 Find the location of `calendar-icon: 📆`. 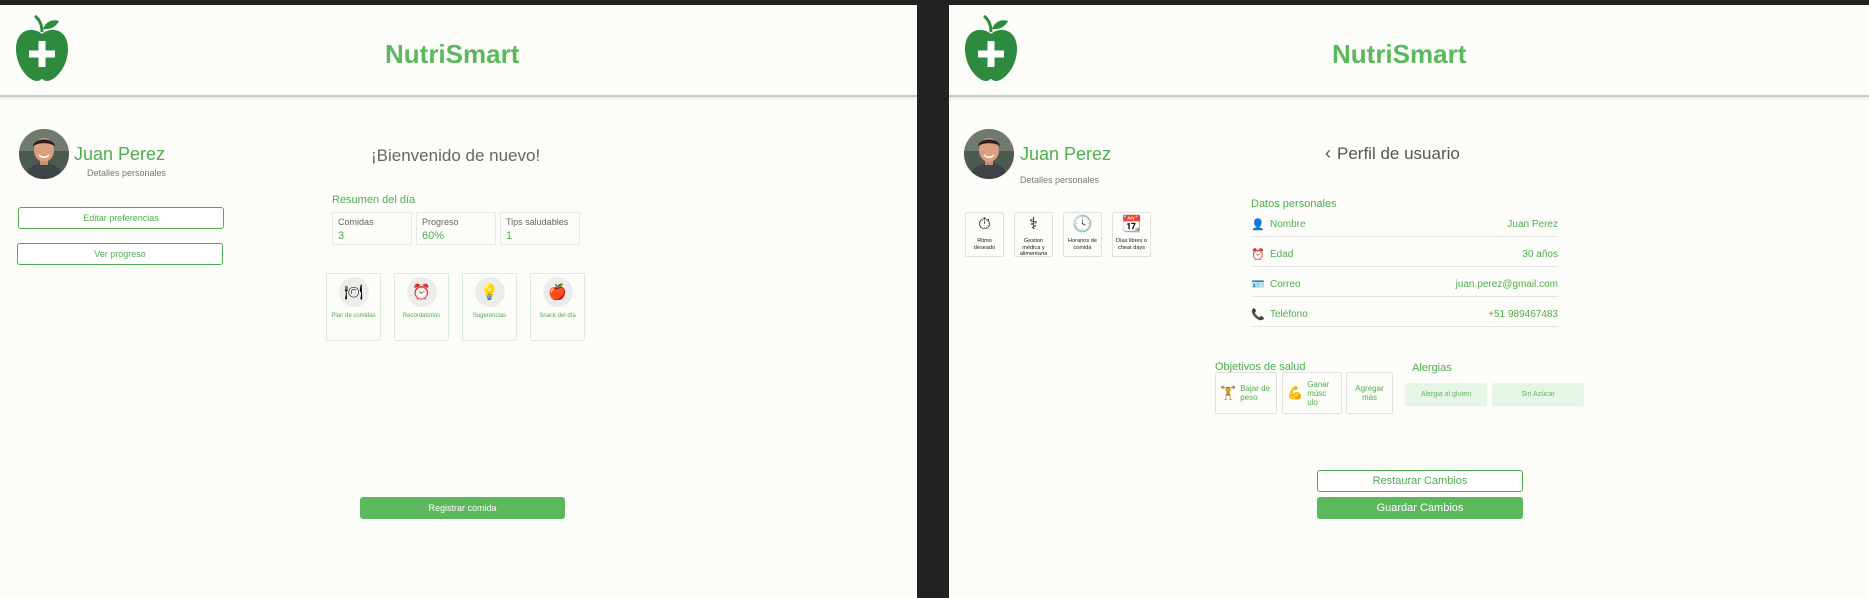

calendar-icon: 📆 is located at coordinates (1131, 224).